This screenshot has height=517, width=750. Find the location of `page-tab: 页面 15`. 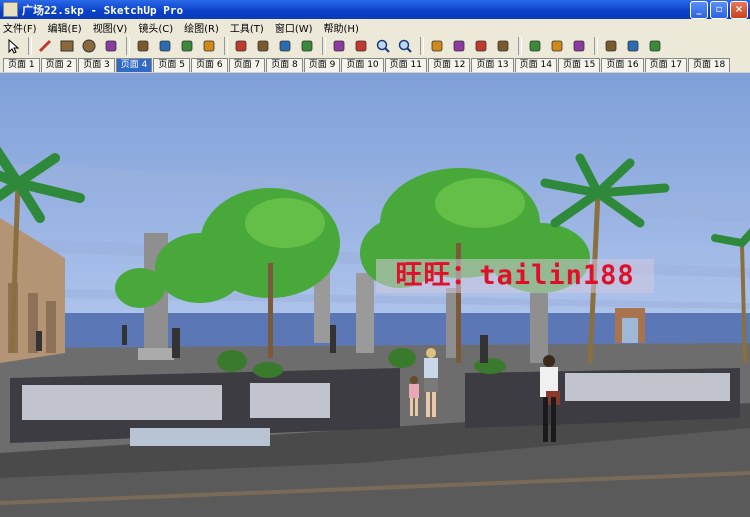

page-tab: 页面 15 is located at coordinates (579, 65).